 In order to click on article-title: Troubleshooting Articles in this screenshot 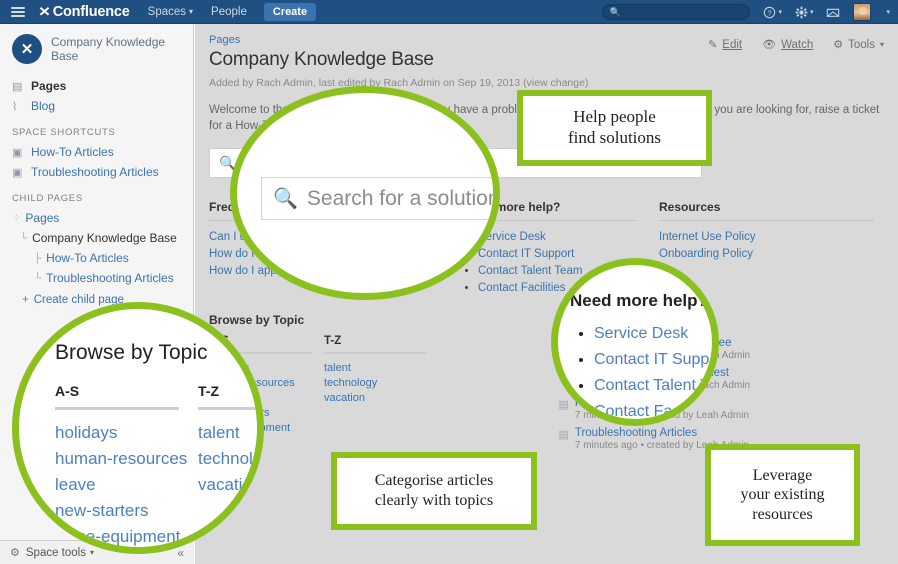, I will do `click(662, 433)`.